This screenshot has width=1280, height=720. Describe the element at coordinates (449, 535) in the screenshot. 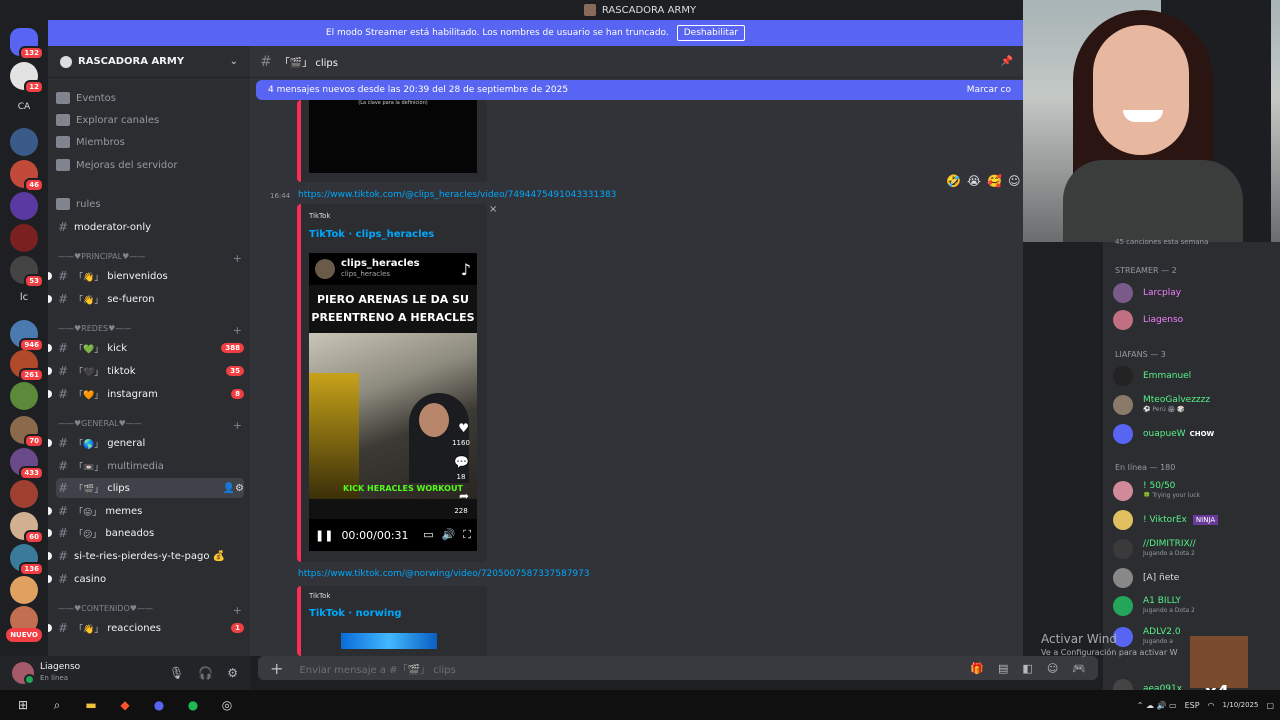

I see `volume-icon: 🔊` at that location.